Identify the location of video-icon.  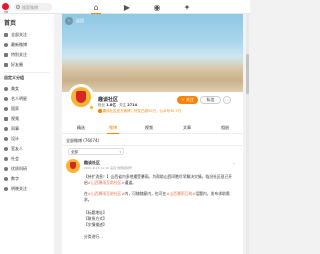
(6, 118).